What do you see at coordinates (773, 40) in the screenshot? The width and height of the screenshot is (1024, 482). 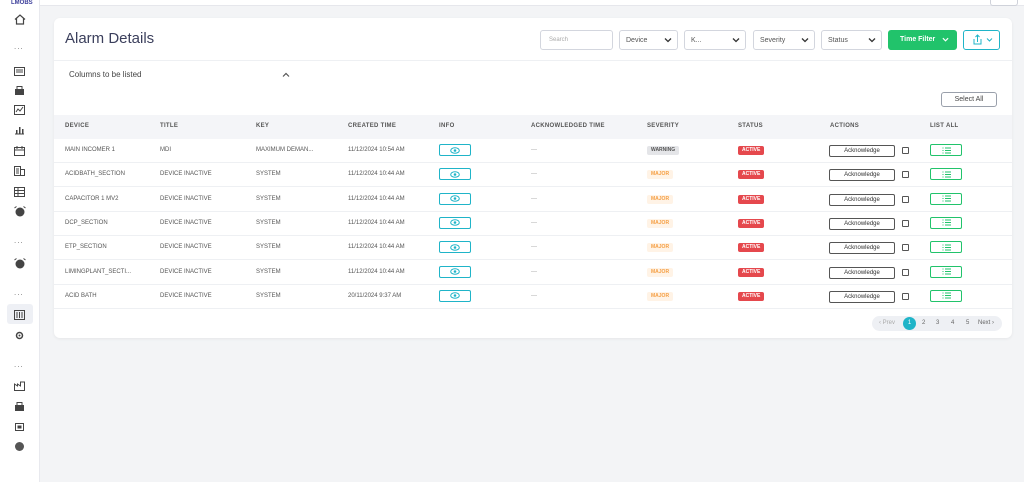 I see `severity-dropdown-label: Severity` at bounding box center [773, 40].